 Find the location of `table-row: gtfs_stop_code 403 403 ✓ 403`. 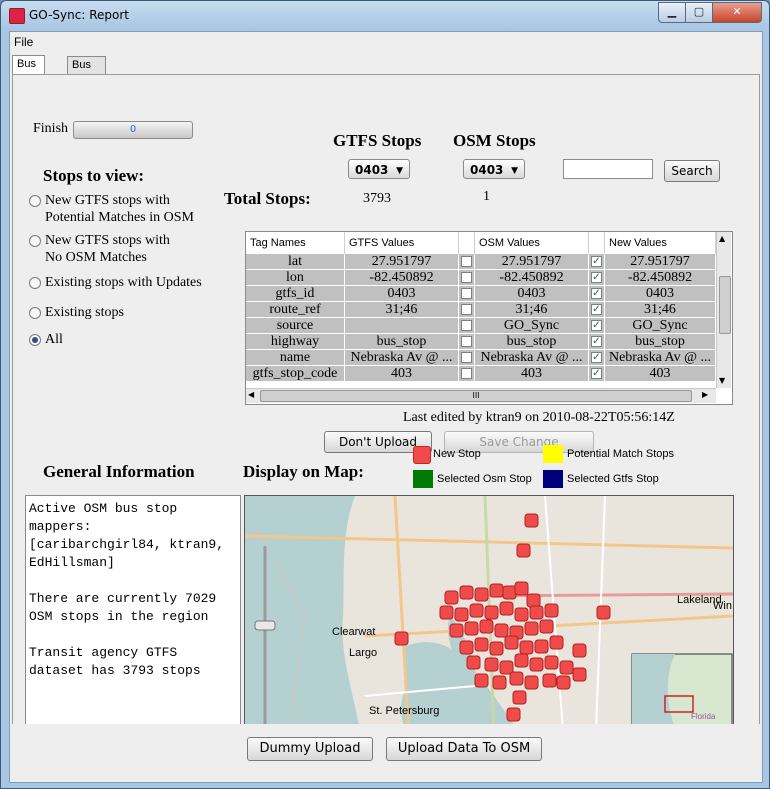

table-row: gtfs_stop_code 403 403 ✓ 403 is located at coordinates (481, 374).